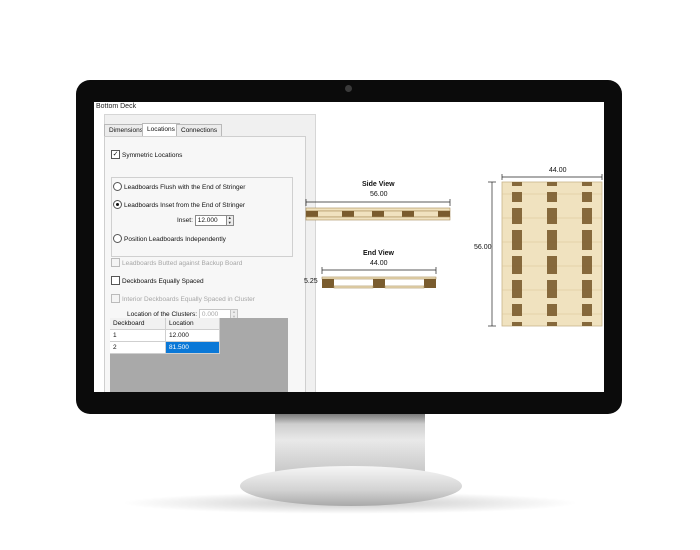  I want to click on equally-spaced-checkbox: Deckboards Equally Spaced, so click(157, 281).